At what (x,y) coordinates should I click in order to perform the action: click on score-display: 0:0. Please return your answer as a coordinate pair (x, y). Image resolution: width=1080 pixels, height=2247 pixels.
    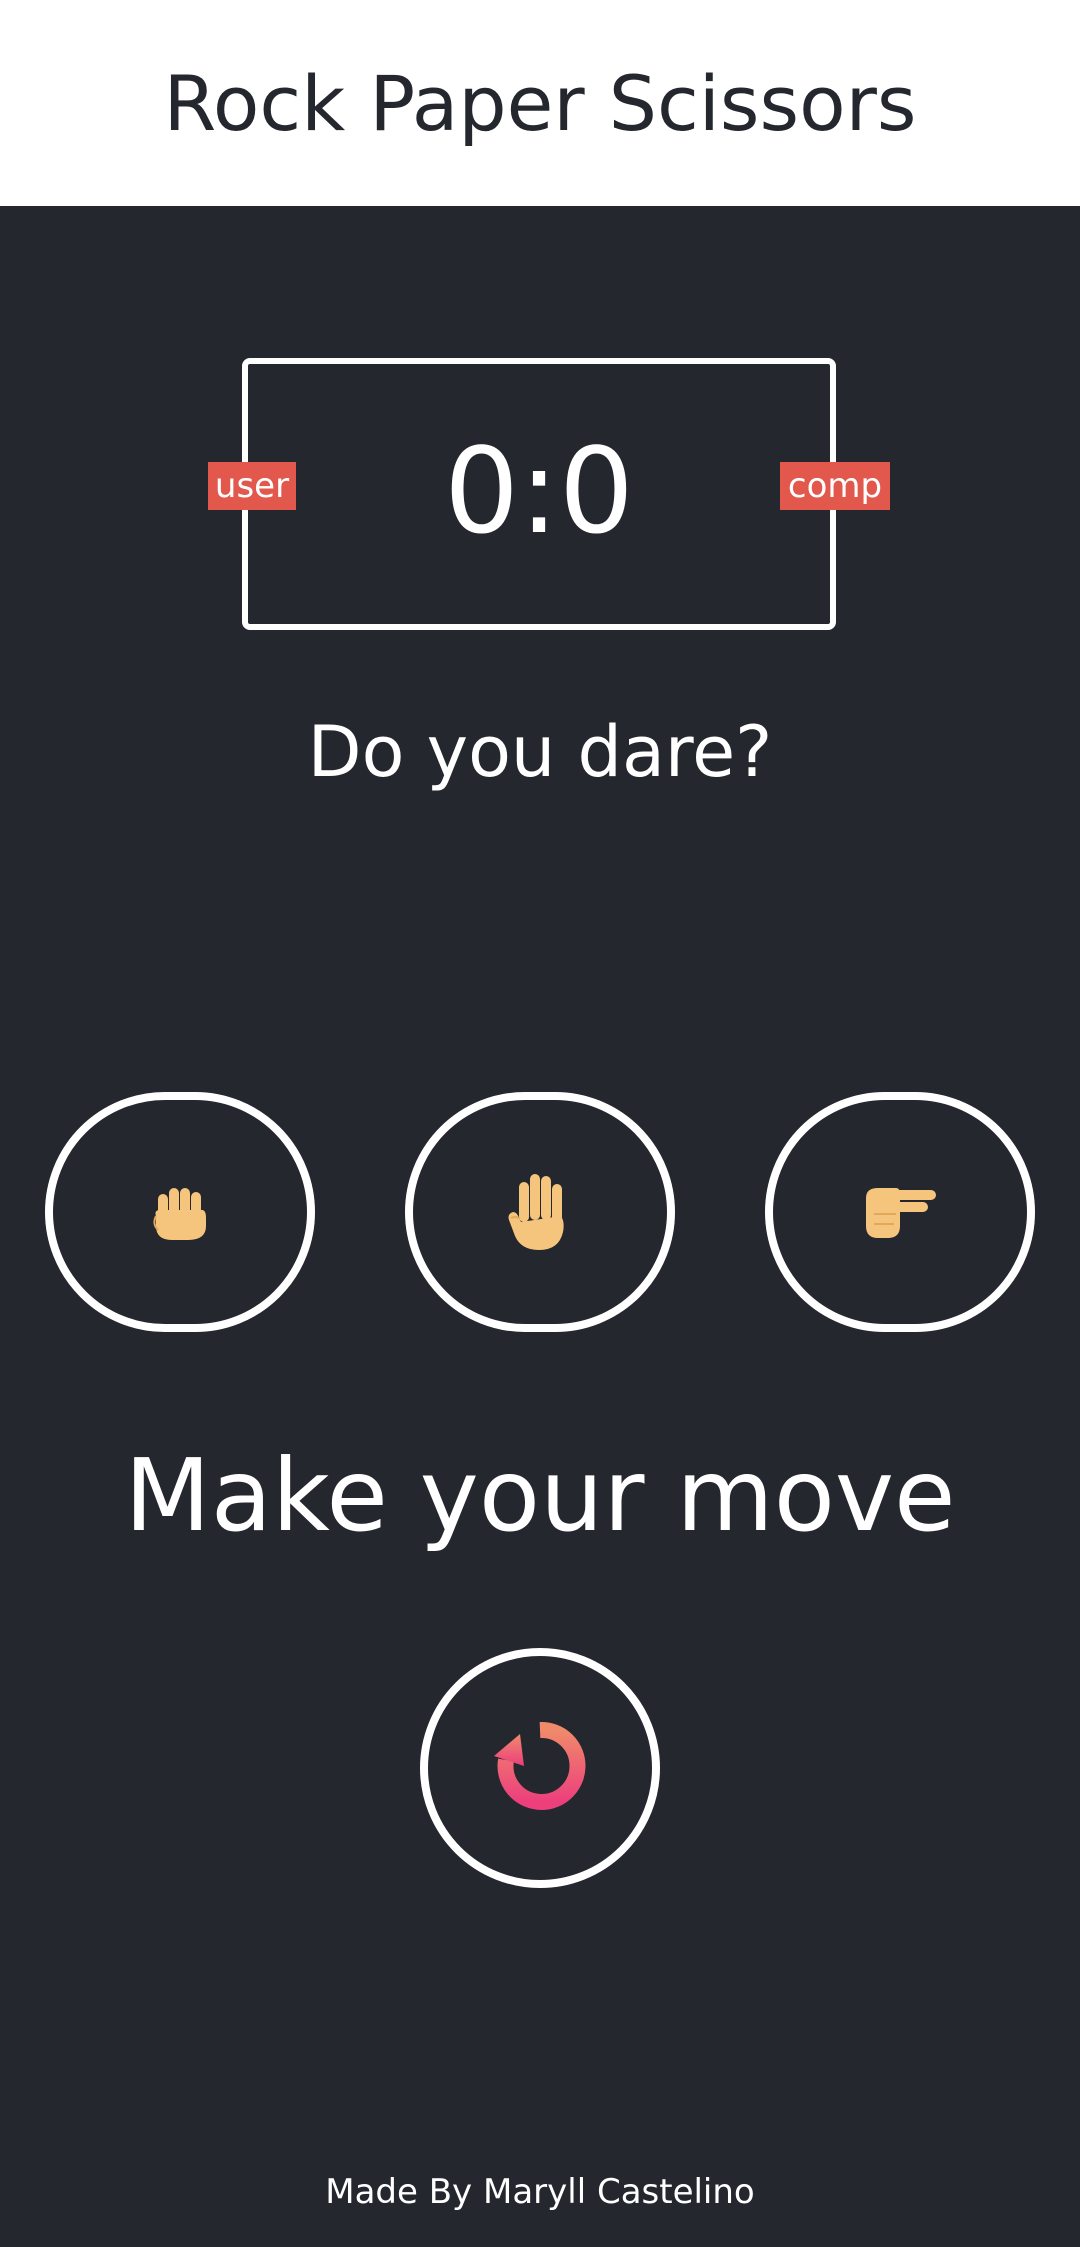
    Looking at the image, I should click on (539, 491).